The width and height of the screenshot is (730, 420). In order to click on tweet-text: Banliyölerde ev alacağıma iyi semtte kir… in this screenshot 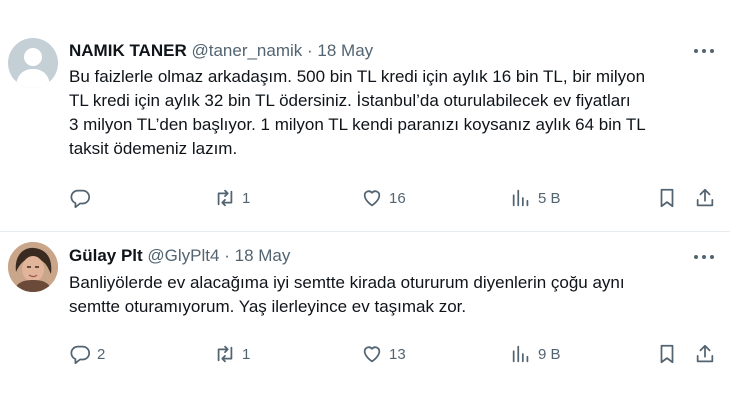, I will do `click(394, 295)`.